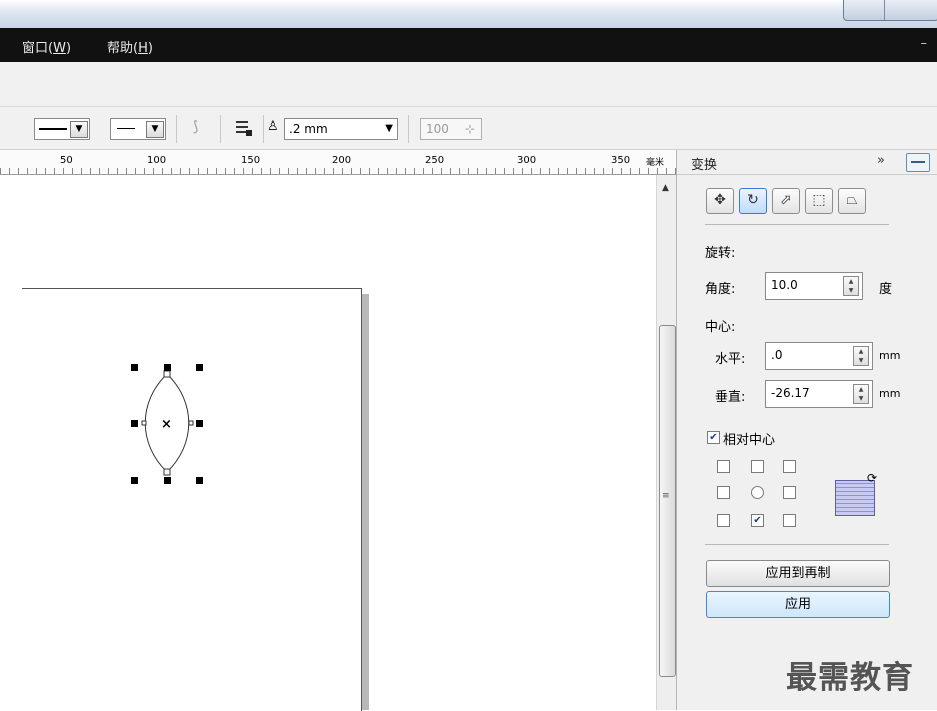 The height and width of the screenshot is (711, 937). Describe the element at coordinates (468, 14) in the screenshot. I see `window-title-bar` at that location.